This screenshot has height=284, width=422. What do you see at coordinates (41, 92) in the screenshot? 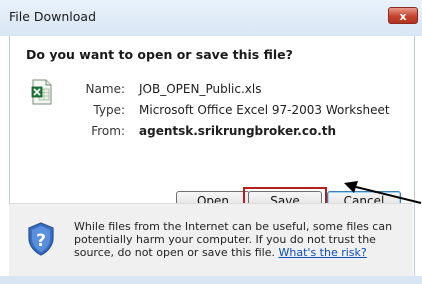
I see `excel-file-icon` at bounding box center [41, 92].